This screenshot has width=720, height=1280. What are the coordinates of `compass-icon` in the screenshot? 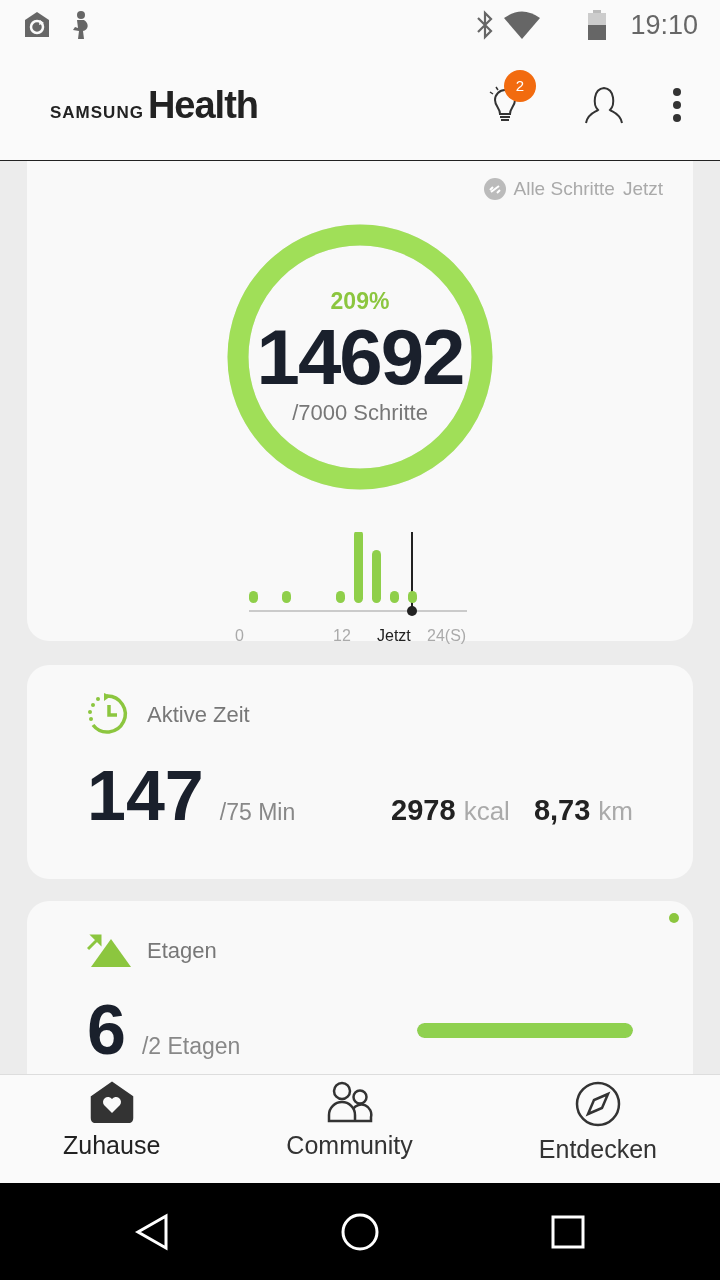 It's located at (597, 1104).